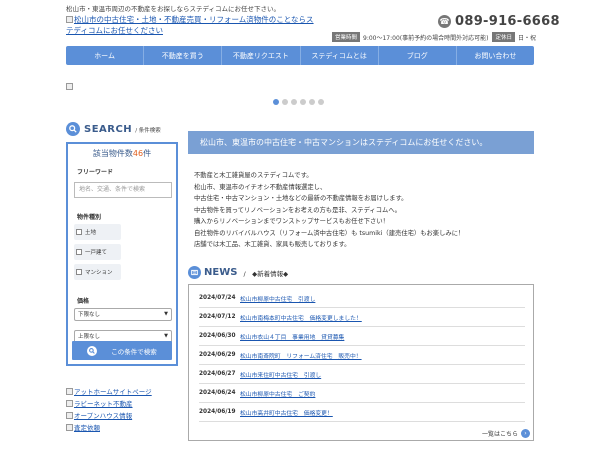  Describe the element at coordinates (418, 55) in the screenshot. I see `nav-blog: ブログ` at that location.